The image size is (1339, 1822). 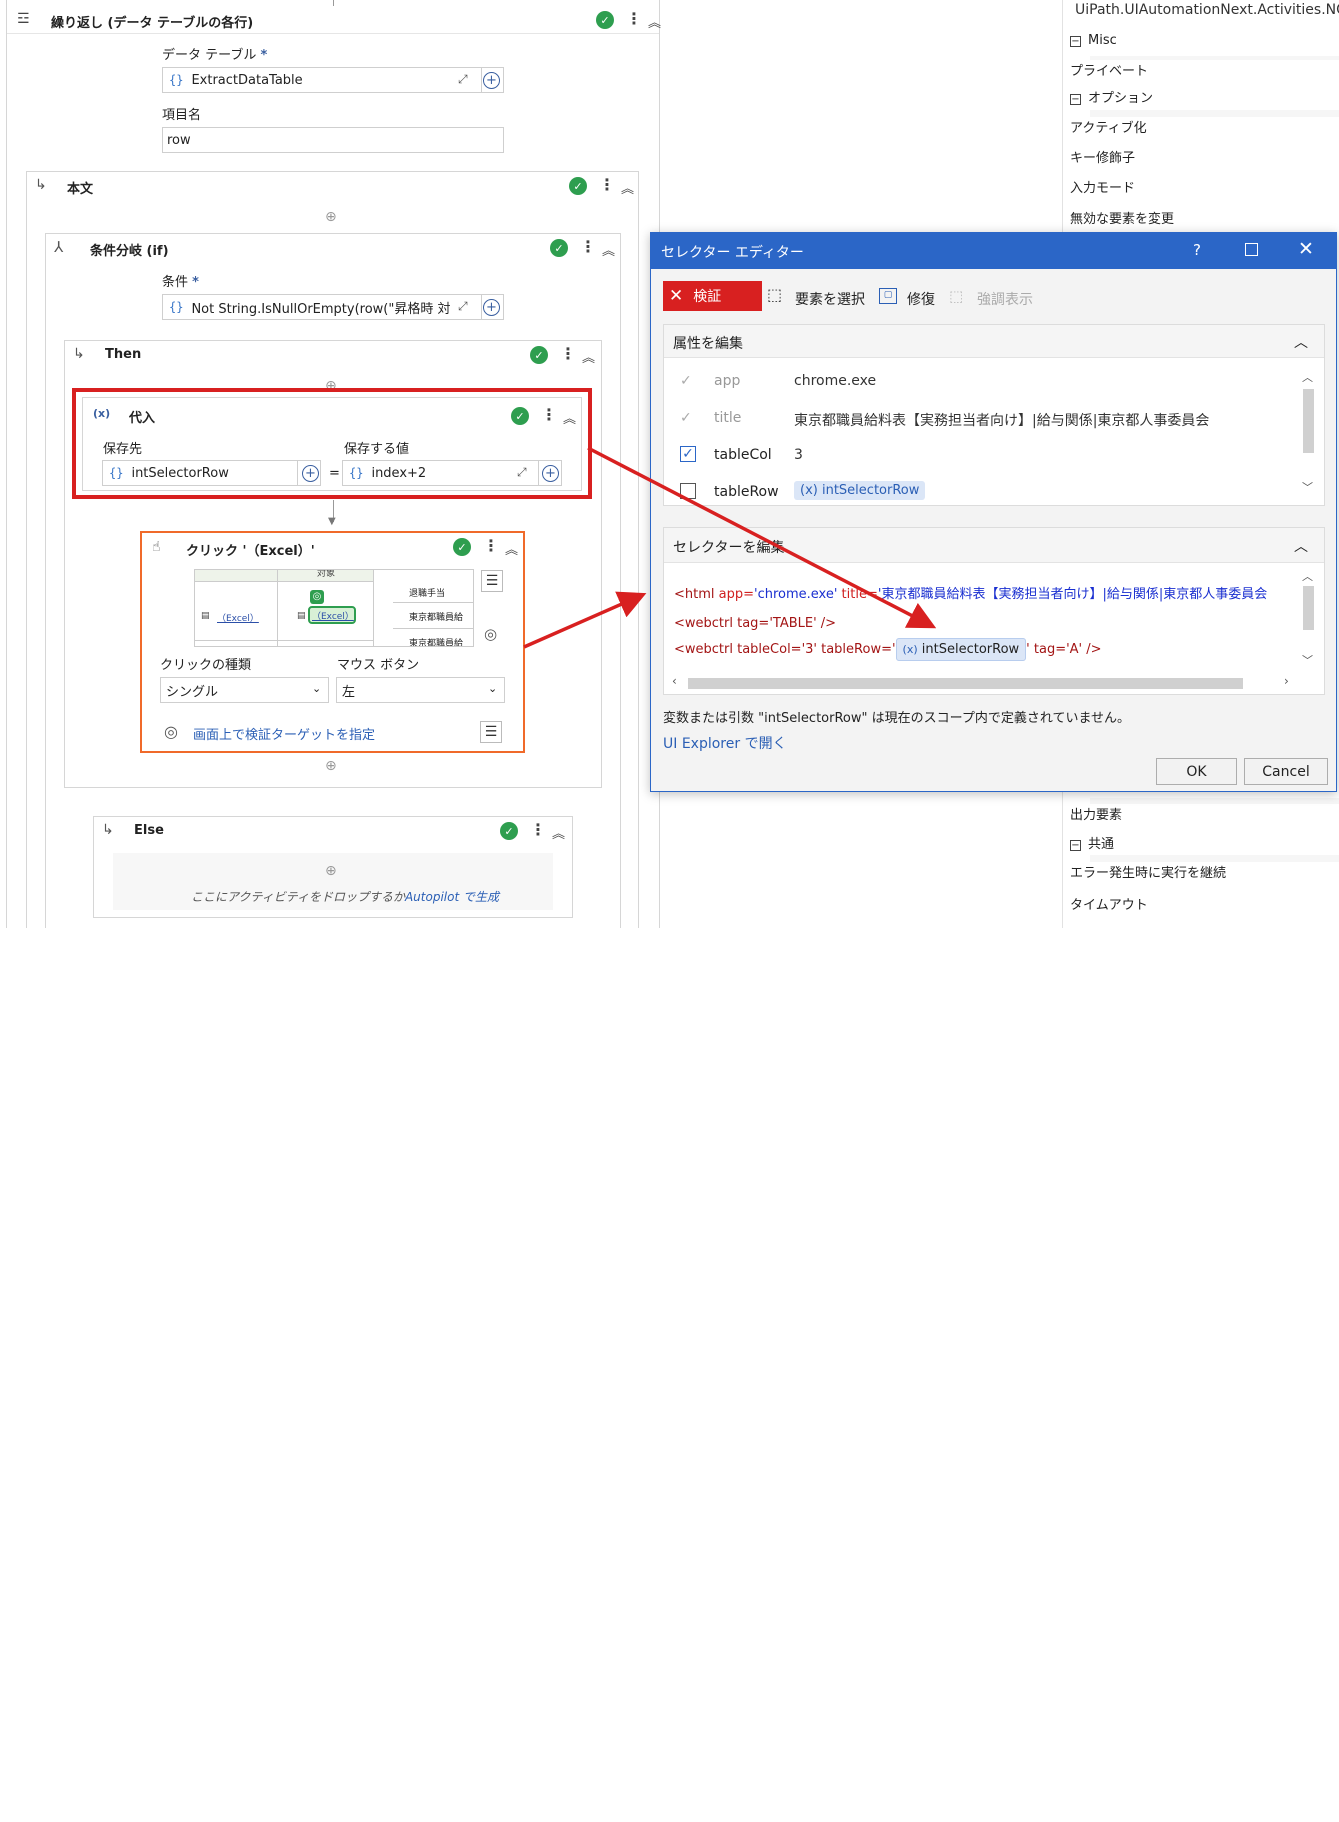 I want to click on ui-explorer-link: UI Explorer で開く, so click(x=725, y=743).